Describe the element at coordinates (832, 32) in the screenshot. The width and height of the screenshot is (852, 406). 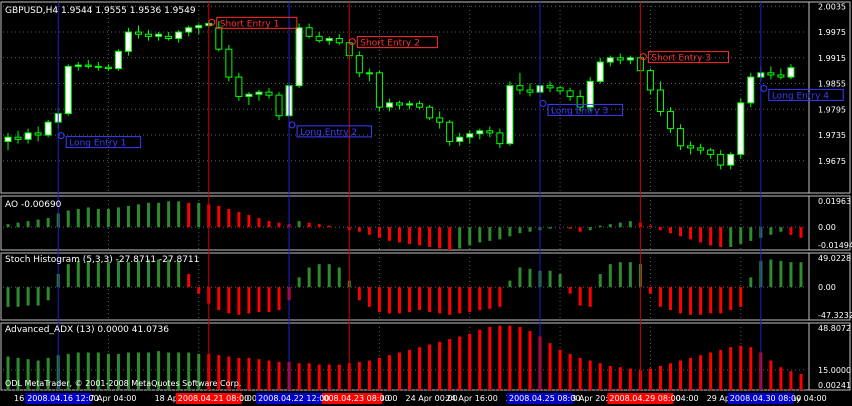
I see `price-tick-label: 1.9975` at that location.